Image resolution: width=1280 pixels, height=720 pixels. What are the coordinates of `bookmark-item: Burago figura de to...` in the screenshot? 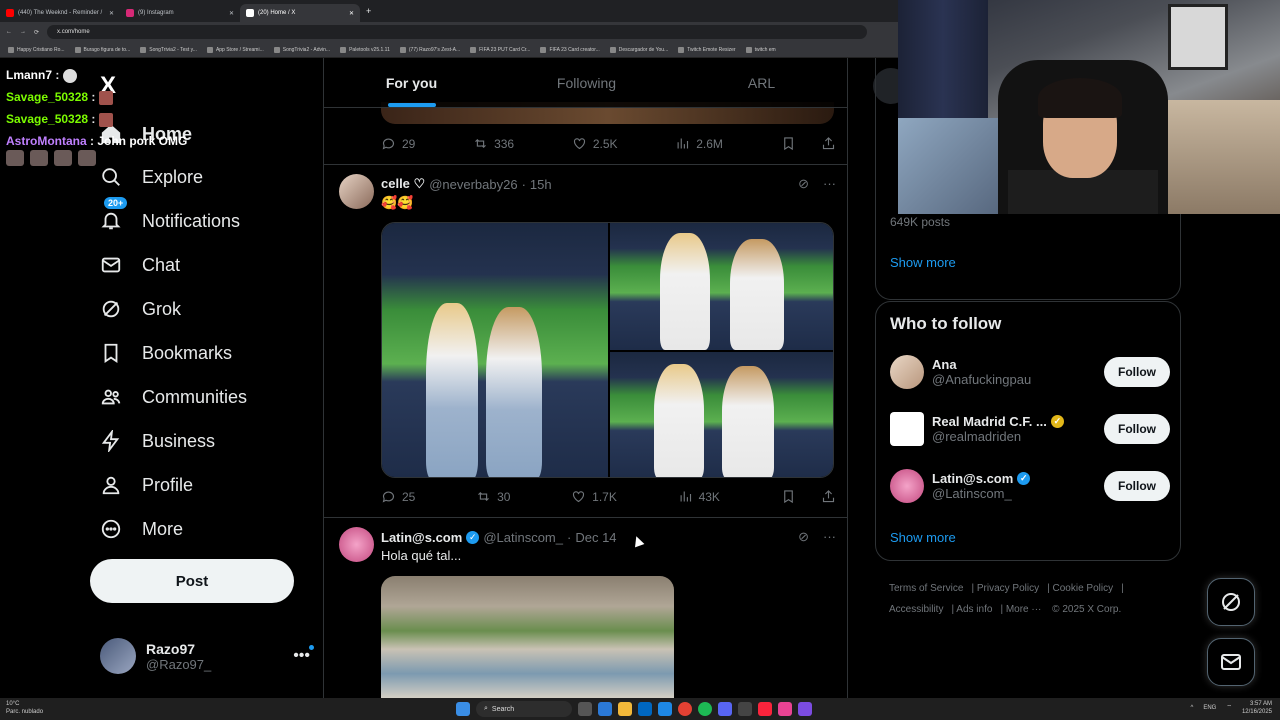 It's located at (102, 49).